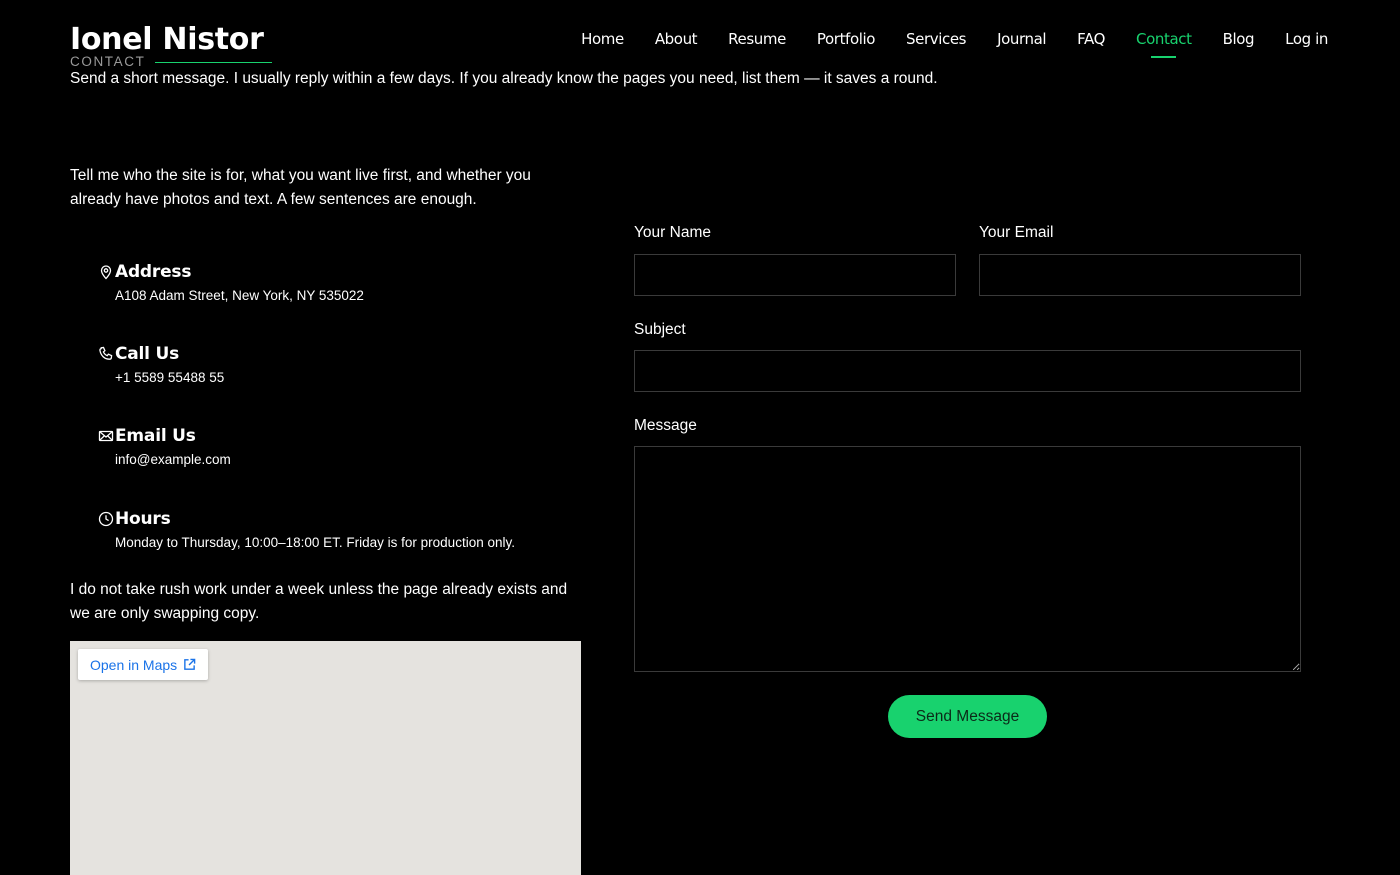  What do you see at coordinates (1091, 39) in the screenshot?
I see `nav-faq: FAQ` at bounding box center [1091, 39].